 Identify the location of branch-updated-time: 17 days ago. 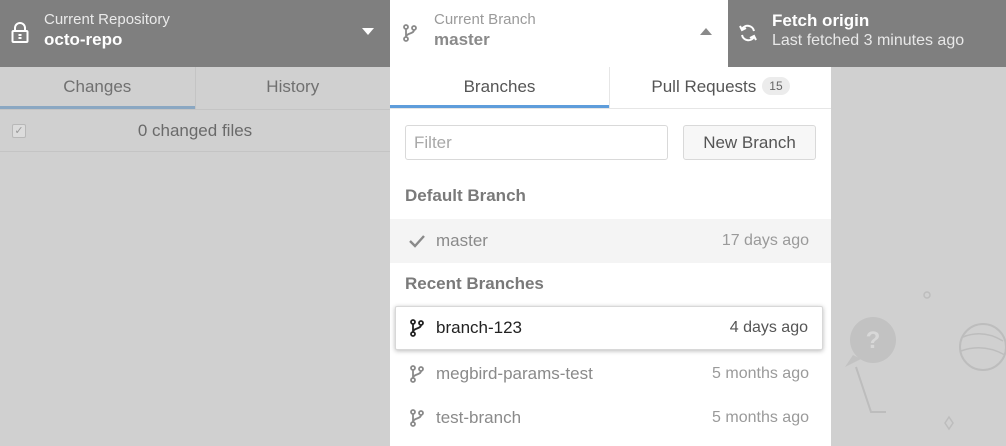
(765, 240).